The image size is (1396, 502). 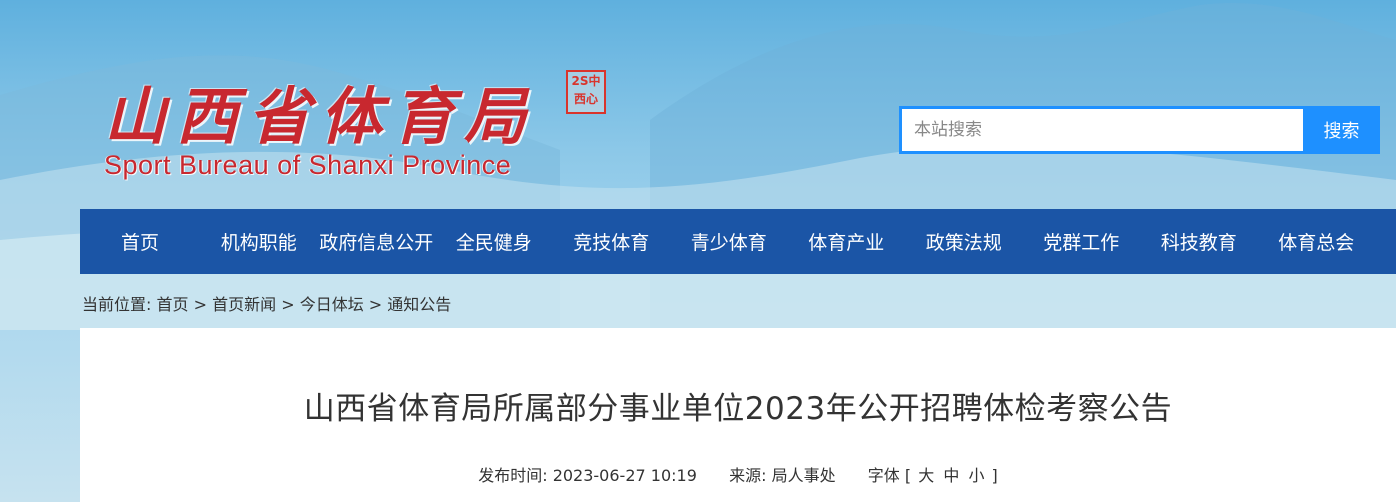 What do you see at coordinates (1317, 241) in the screenshot?
I see `nav-item-federation: 体育总会` at bounding box center [1317, 241].